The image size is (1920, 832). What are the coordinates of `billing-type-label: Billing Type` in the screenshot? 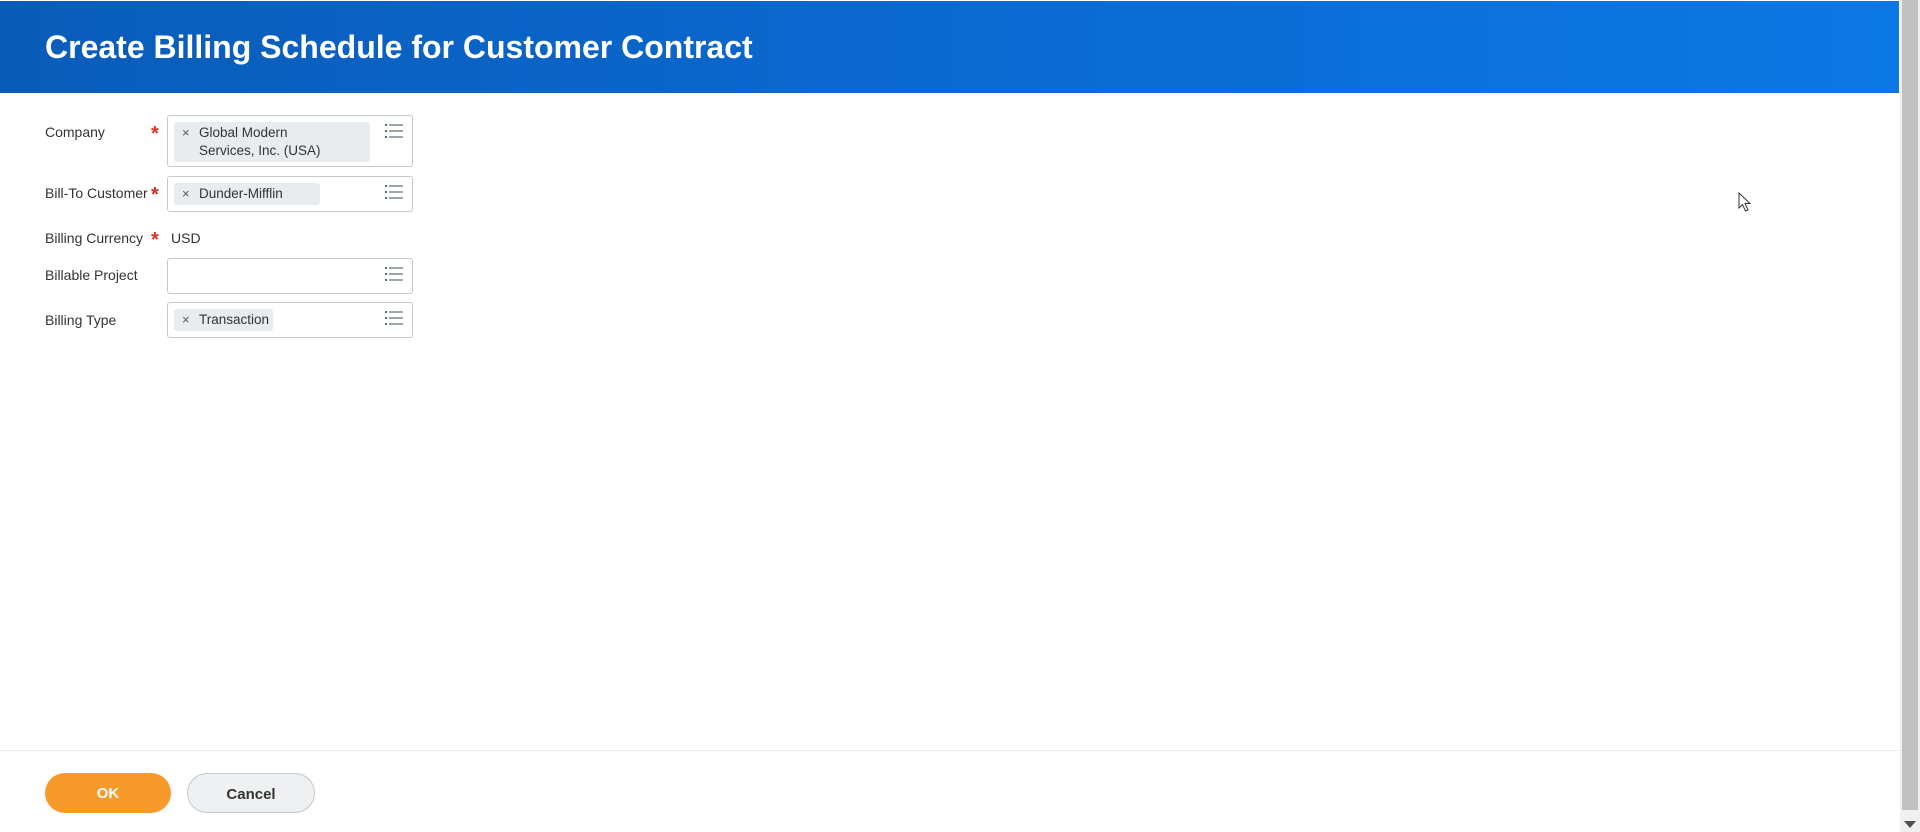 It's located at (81, 320).